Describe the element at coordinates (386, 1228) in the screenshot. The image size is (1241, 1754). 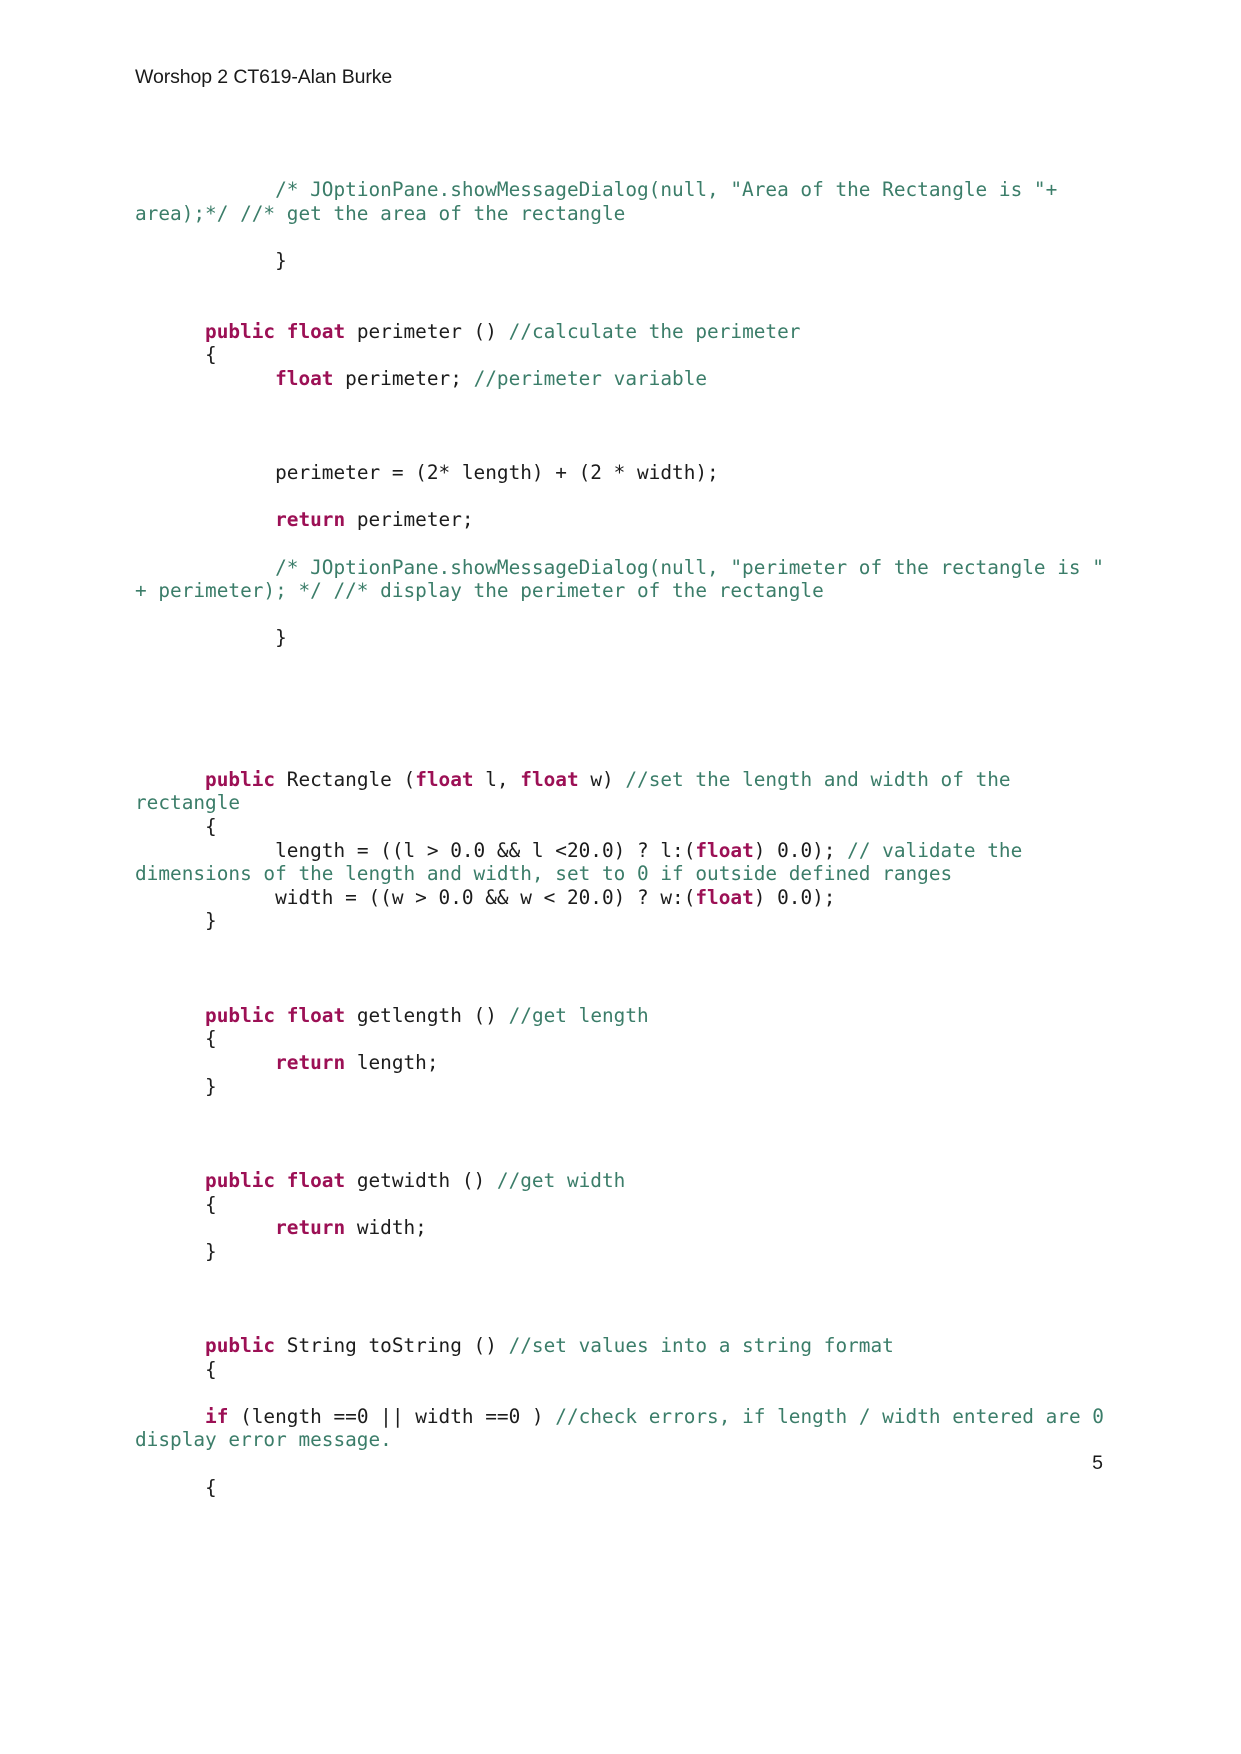
I see `code-text: width;` at that location.